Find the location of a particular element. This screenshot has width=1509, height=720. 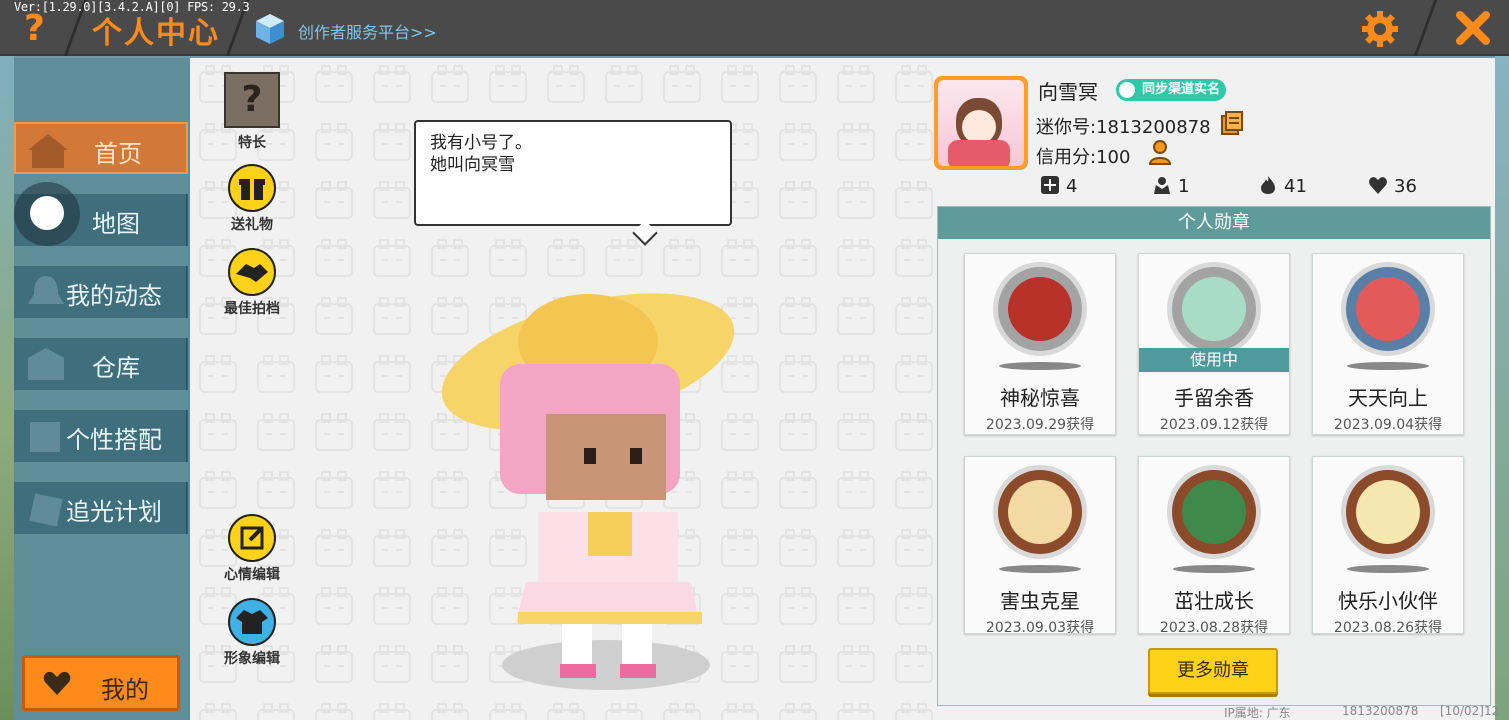

likes-count: 36 is located at coordinates (1405, 186).